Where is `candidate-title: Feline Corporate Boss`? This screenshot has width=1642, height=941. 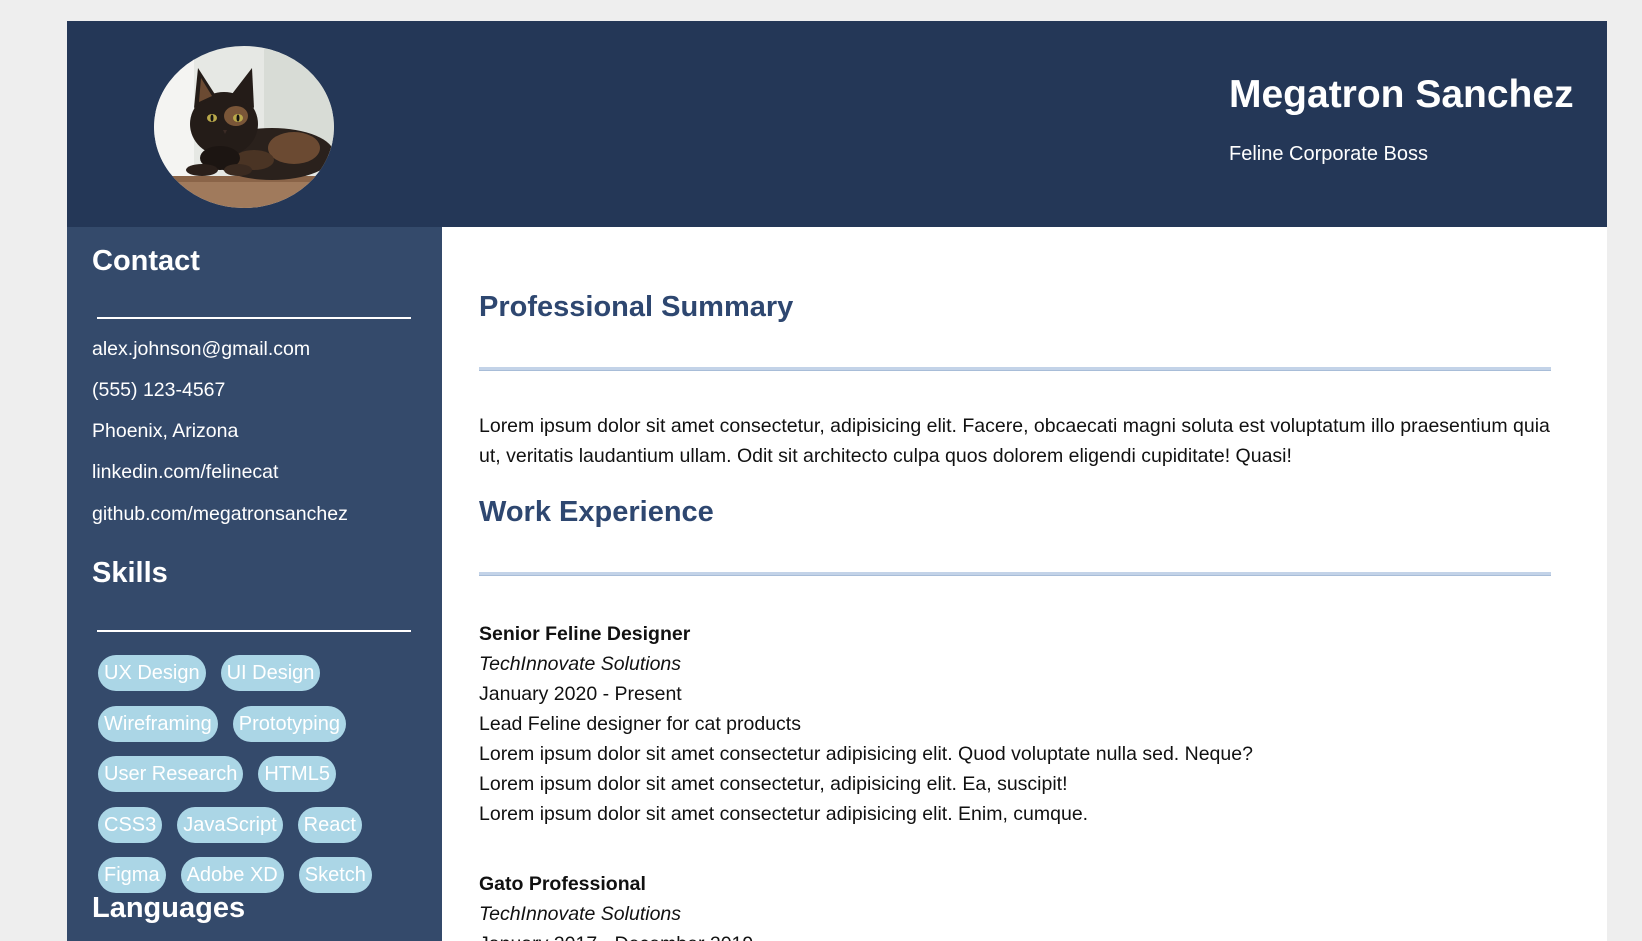
candidate-title: Feline Corporate Boss is located at coordinates (1328, 154).